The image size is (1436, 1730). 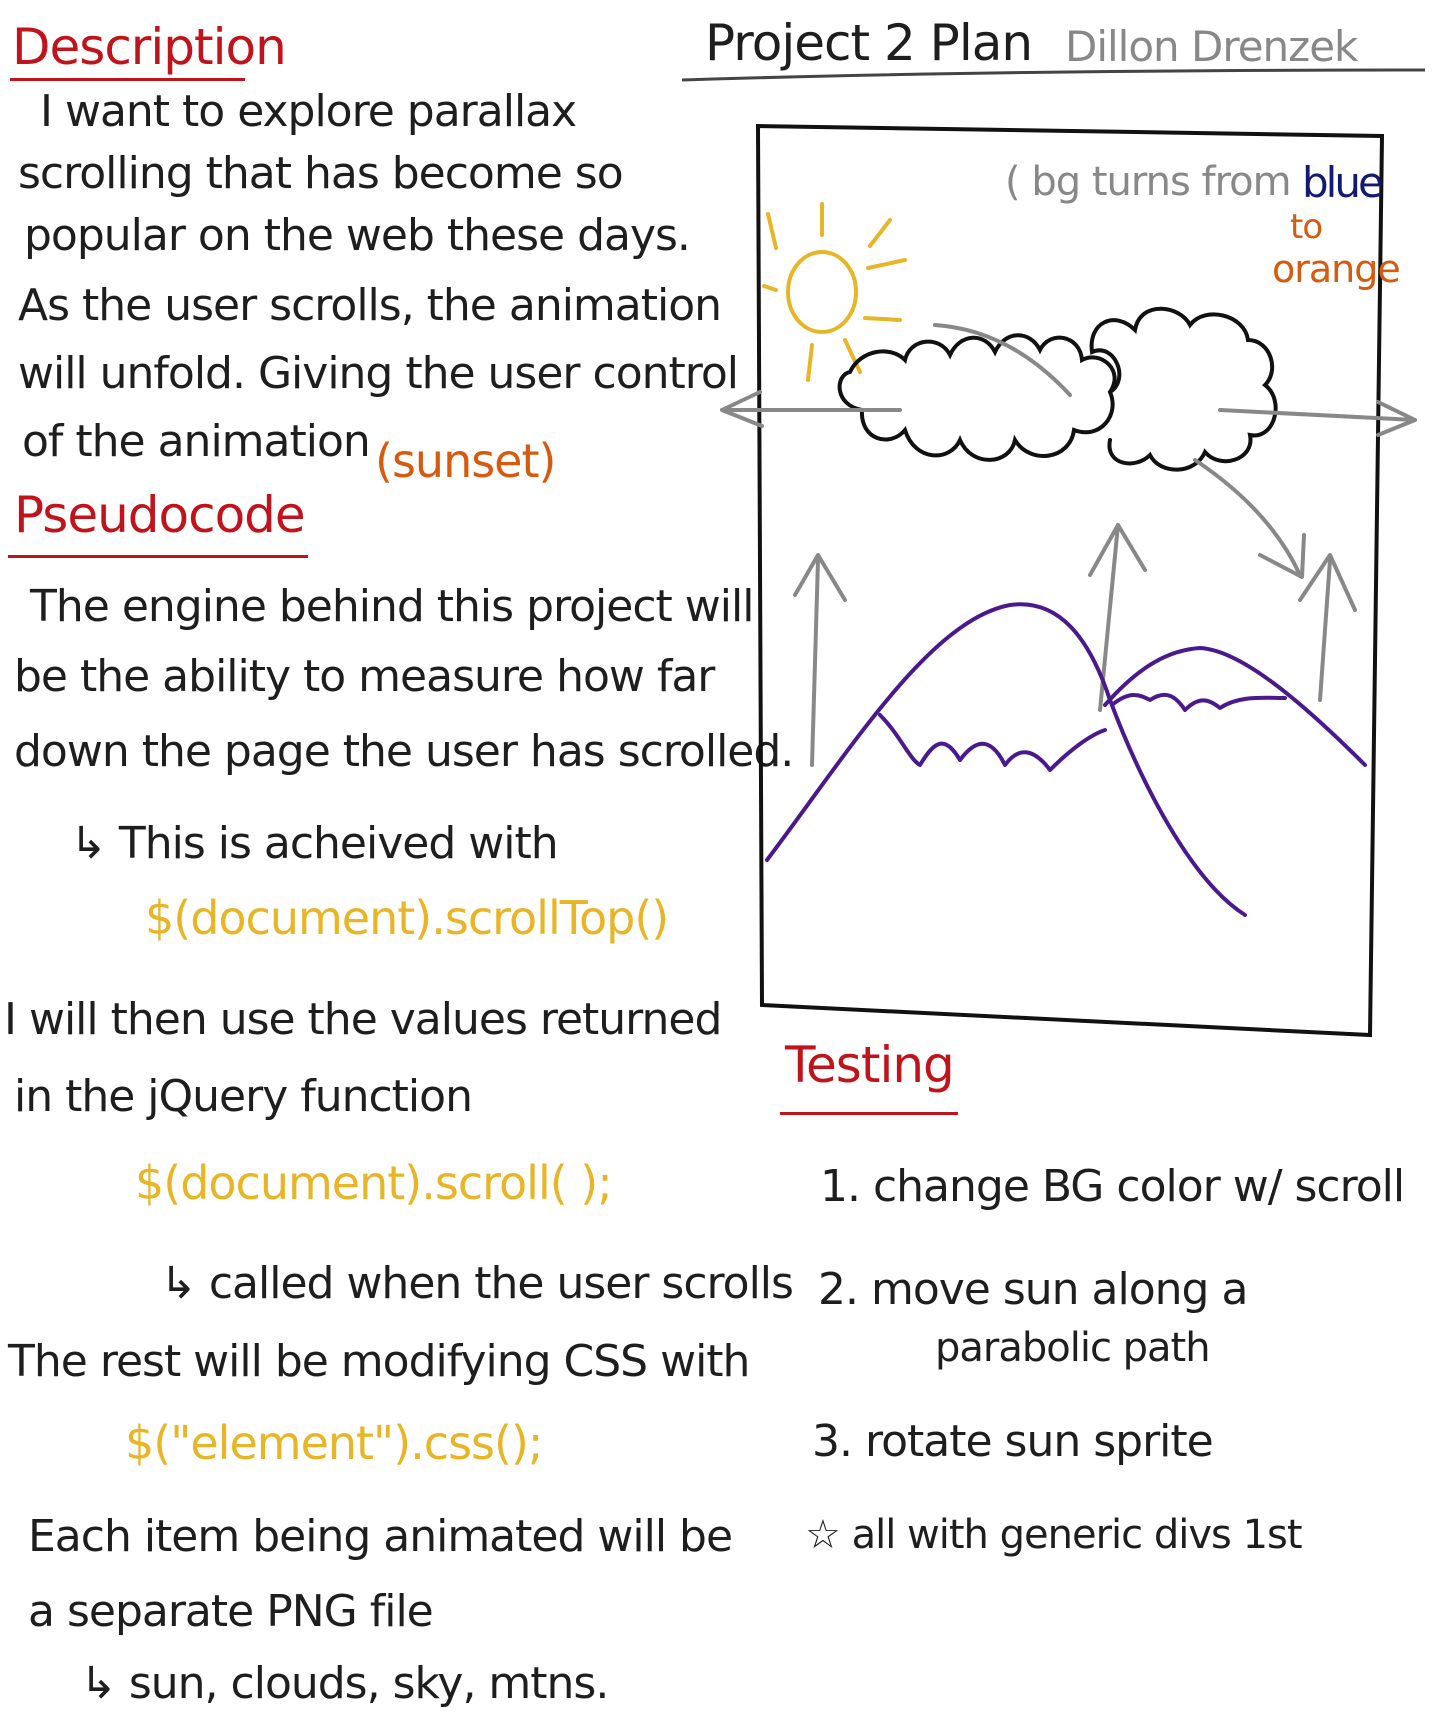 I want to click on sun-icon, so click(x=834, y=292).